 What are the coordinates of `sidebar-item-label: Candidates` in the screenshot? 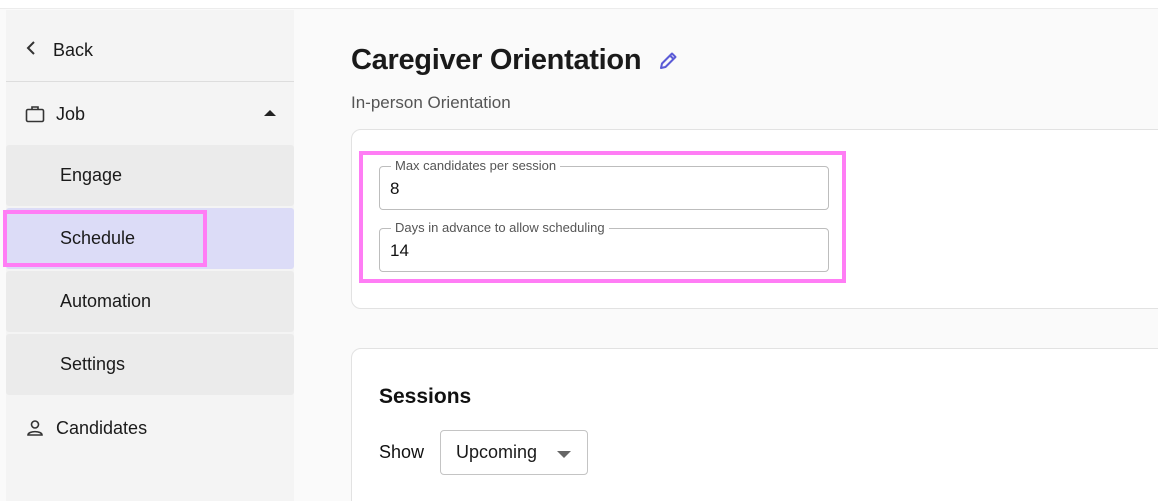 It's located at (102, 427).